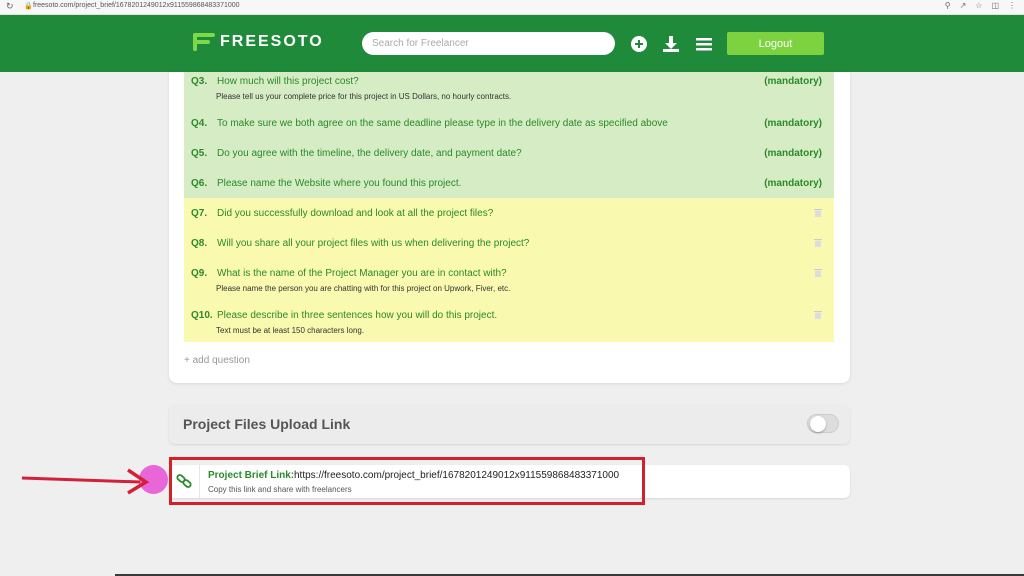  I want to click on browser-actions: ⚲ ↗ ☆ ◫ ⋮, so click(980, 5).